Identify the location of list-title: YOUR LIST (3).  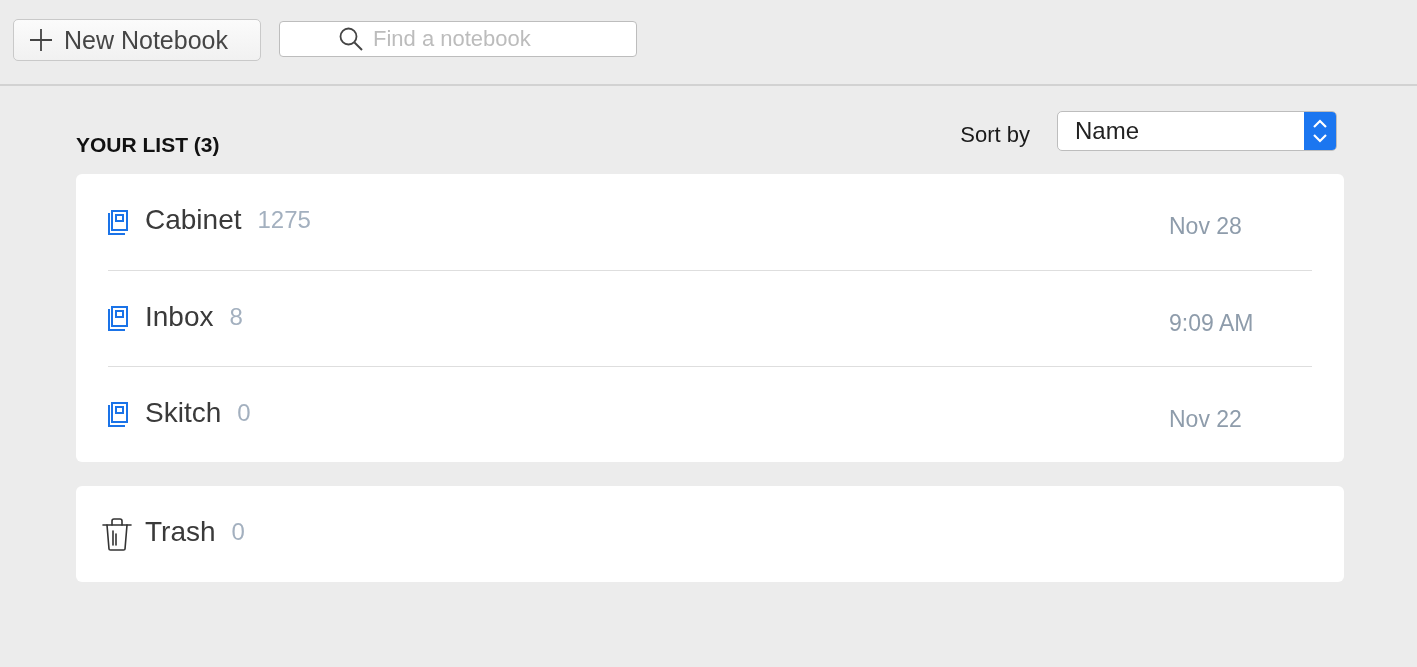
(148, 145).